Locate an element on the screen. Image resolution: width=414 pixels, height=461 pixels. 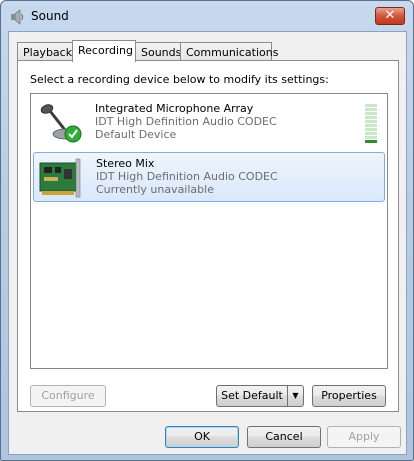
tab-label: Communications is located at coordinates (232, 52).